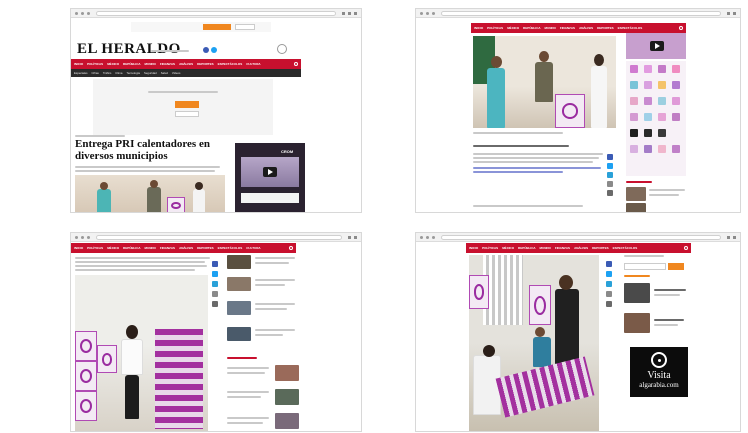 Image resolution: width=748 pixels, height=433 pixels. I want to click on submenu-item: Clima, so click(118, 73).